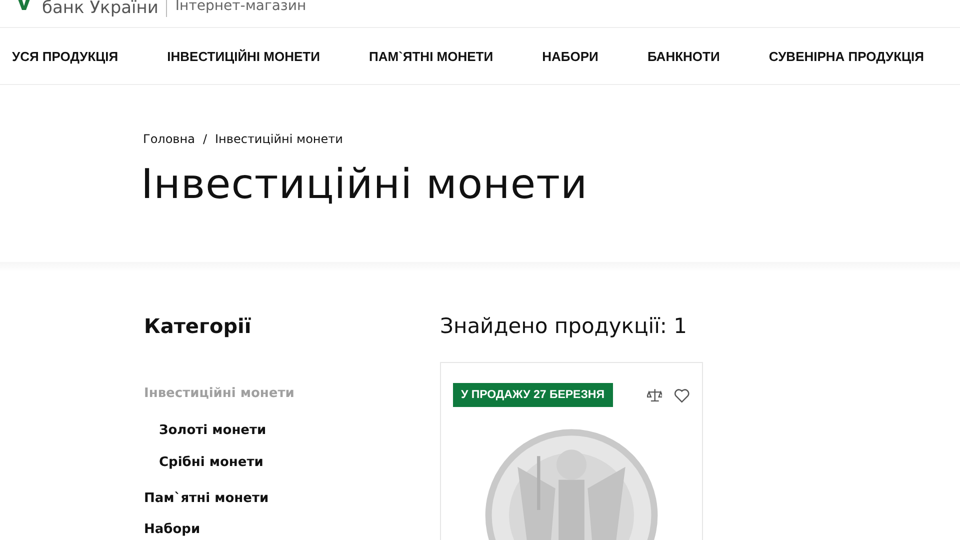  I want to click on nav-link: ІНВЕСТИЦІЙНІ МОНЕТИ, so click(243, 56).